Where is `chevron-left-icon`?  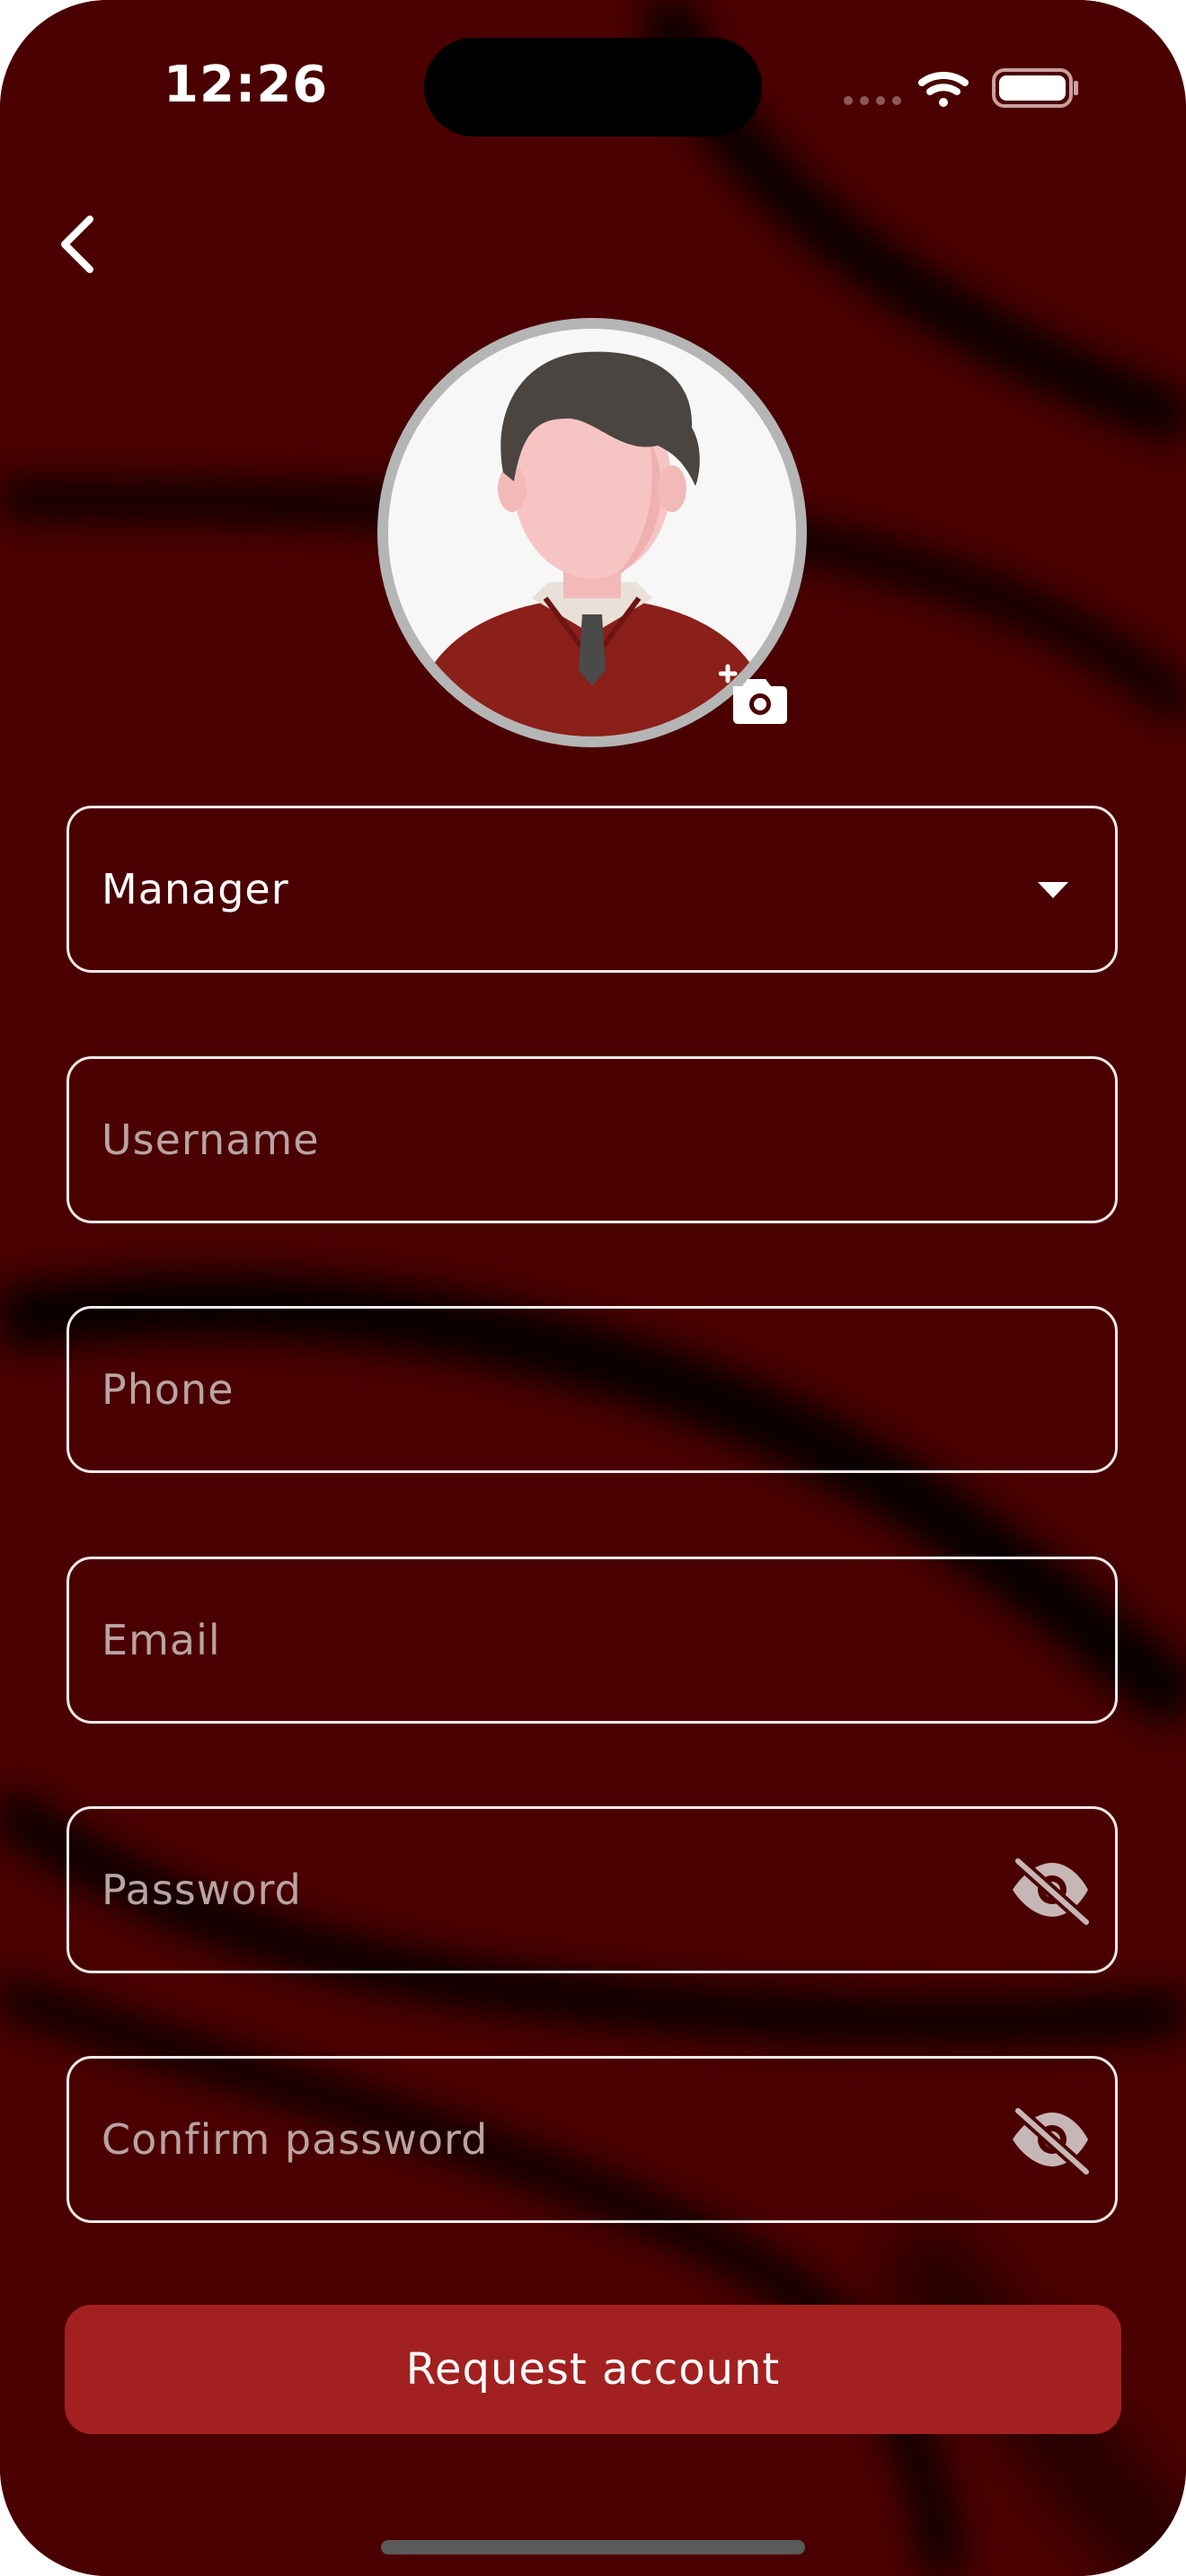
chevron-left-icon is located at coordinates (77, 244).